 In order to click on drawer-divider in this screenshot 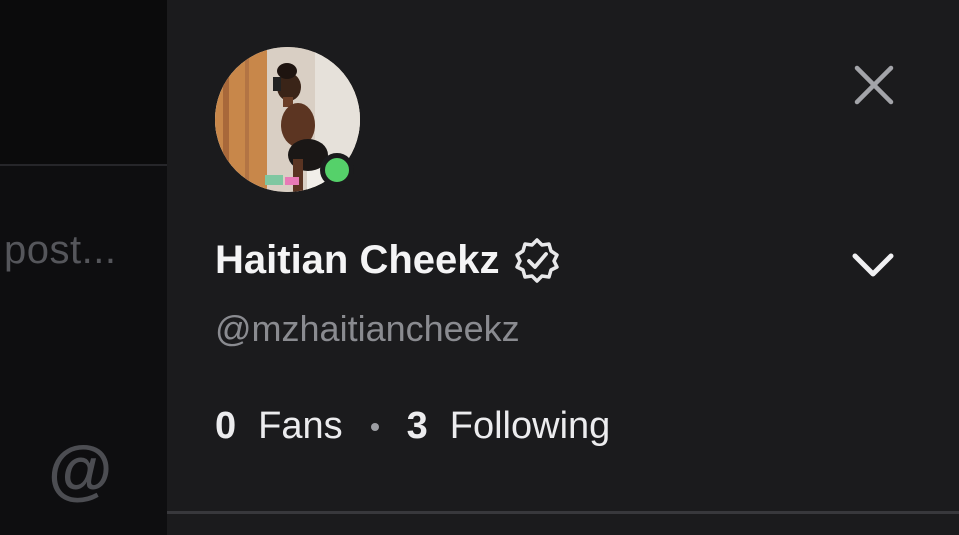, I will do `click(563, 512)`.